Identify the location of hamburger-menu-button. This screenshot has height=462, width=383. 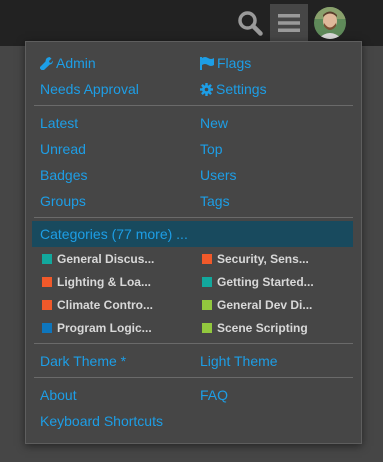
(289, 23).